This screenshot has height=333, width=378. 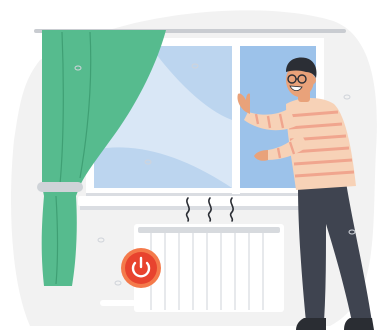 I want to click on window-sill, so click(x=206, y=201).